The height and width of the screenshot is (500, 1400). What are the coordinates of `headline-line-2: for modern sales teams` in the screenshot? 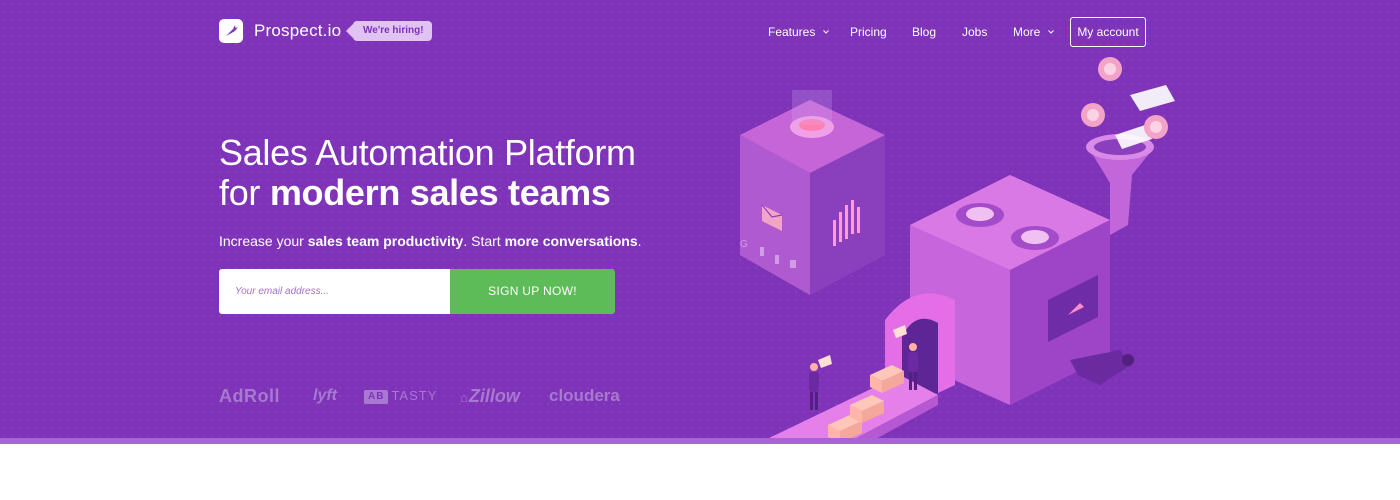 It's located at (427, 193).